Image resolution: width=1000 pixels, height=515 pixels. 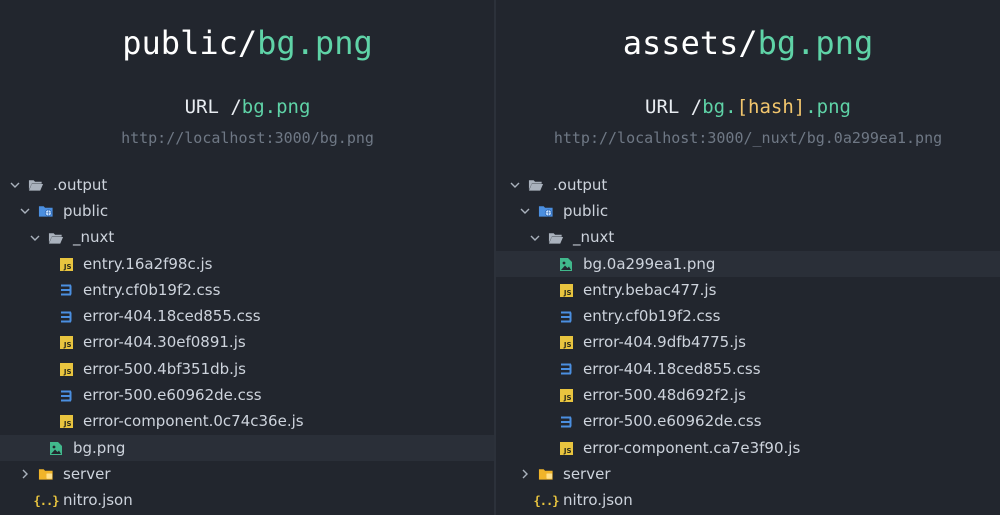 What do you see at coordinates (828, 107) in the screenshot?
I see `right-url-path-b: .png` at bounding box center [828, 107].